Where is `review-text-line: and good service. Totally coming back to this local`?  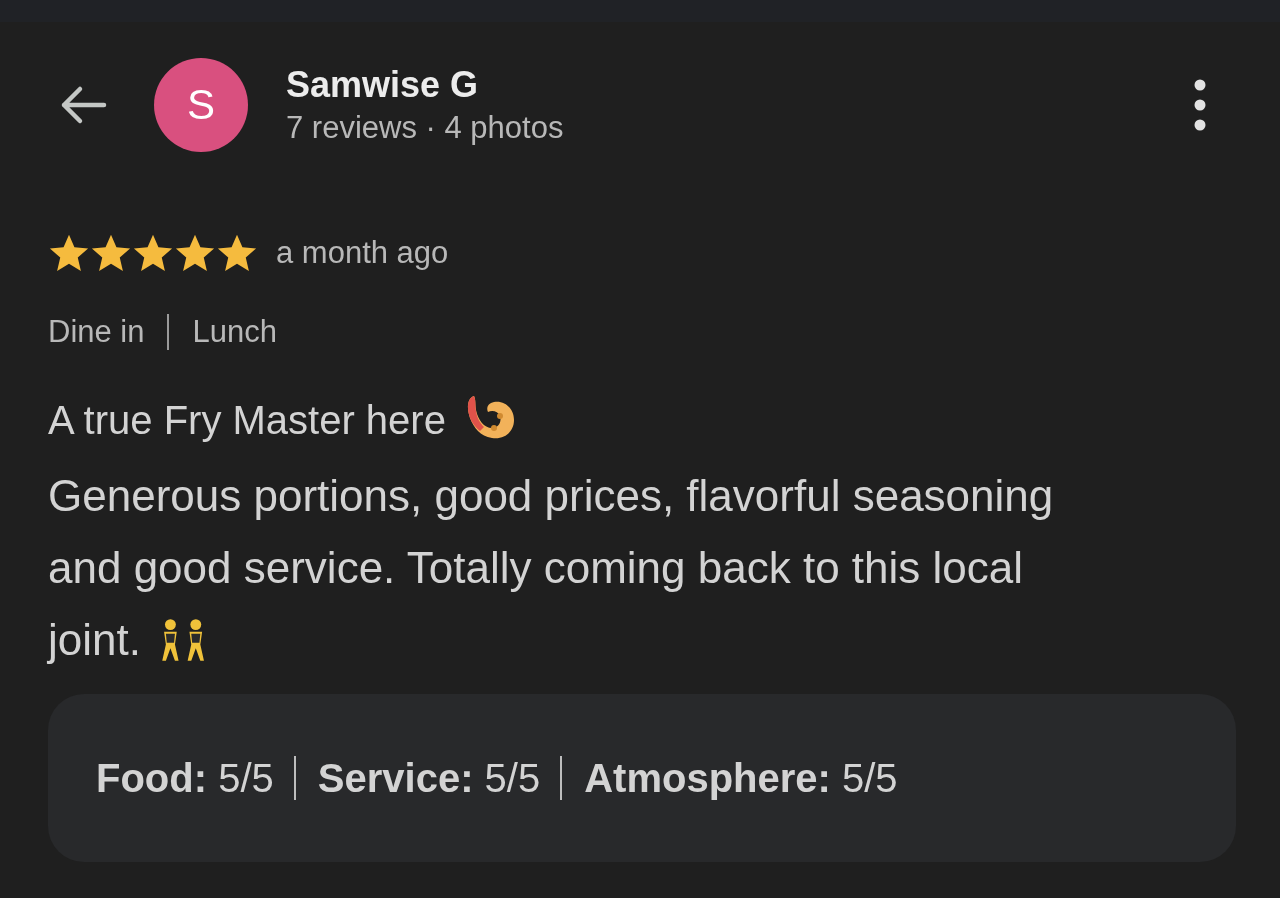 review-text-line: and good service. Totally coming back to this local is located at coordinates (536, 568).